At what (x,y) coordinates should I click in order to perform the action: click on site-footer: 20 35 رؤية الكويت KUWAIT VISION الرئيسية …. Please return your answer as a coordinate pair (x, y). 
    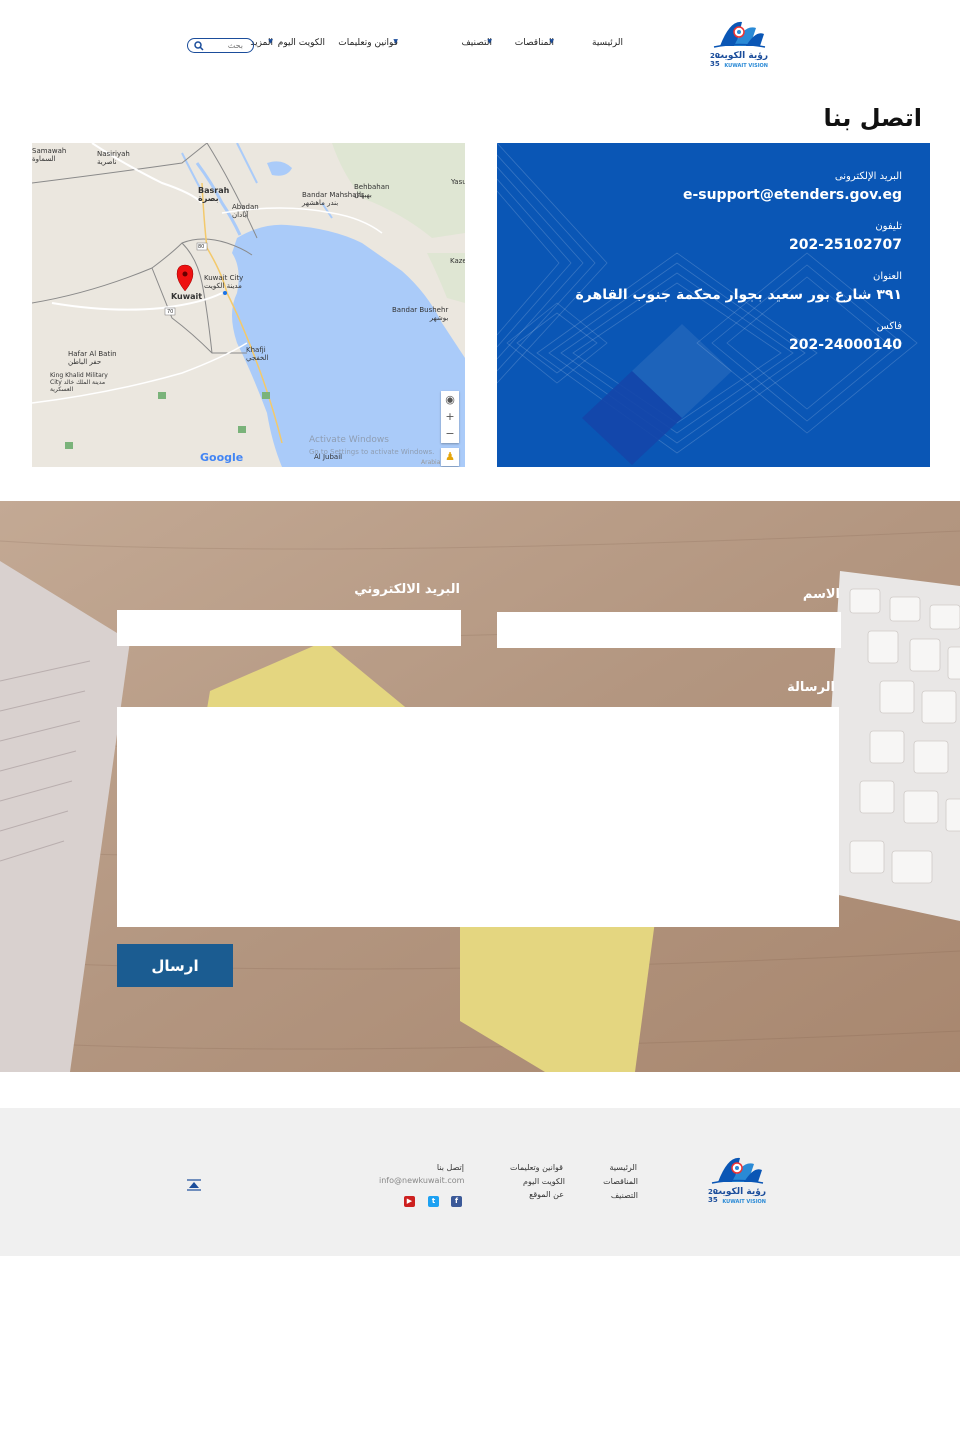
    Looking at the image, I should click on (480, 1182).